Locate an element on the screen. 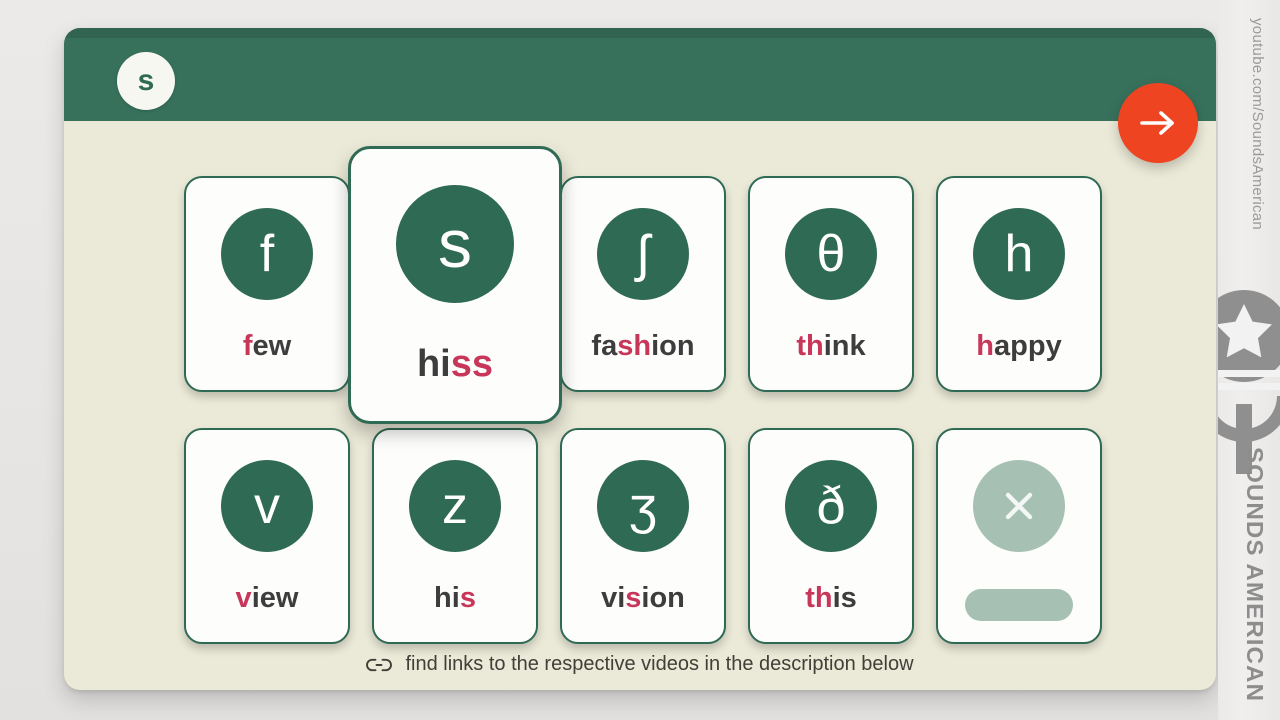 This screenshot has height=720, width=1280. link-icon is located at coordinates (379, 665).